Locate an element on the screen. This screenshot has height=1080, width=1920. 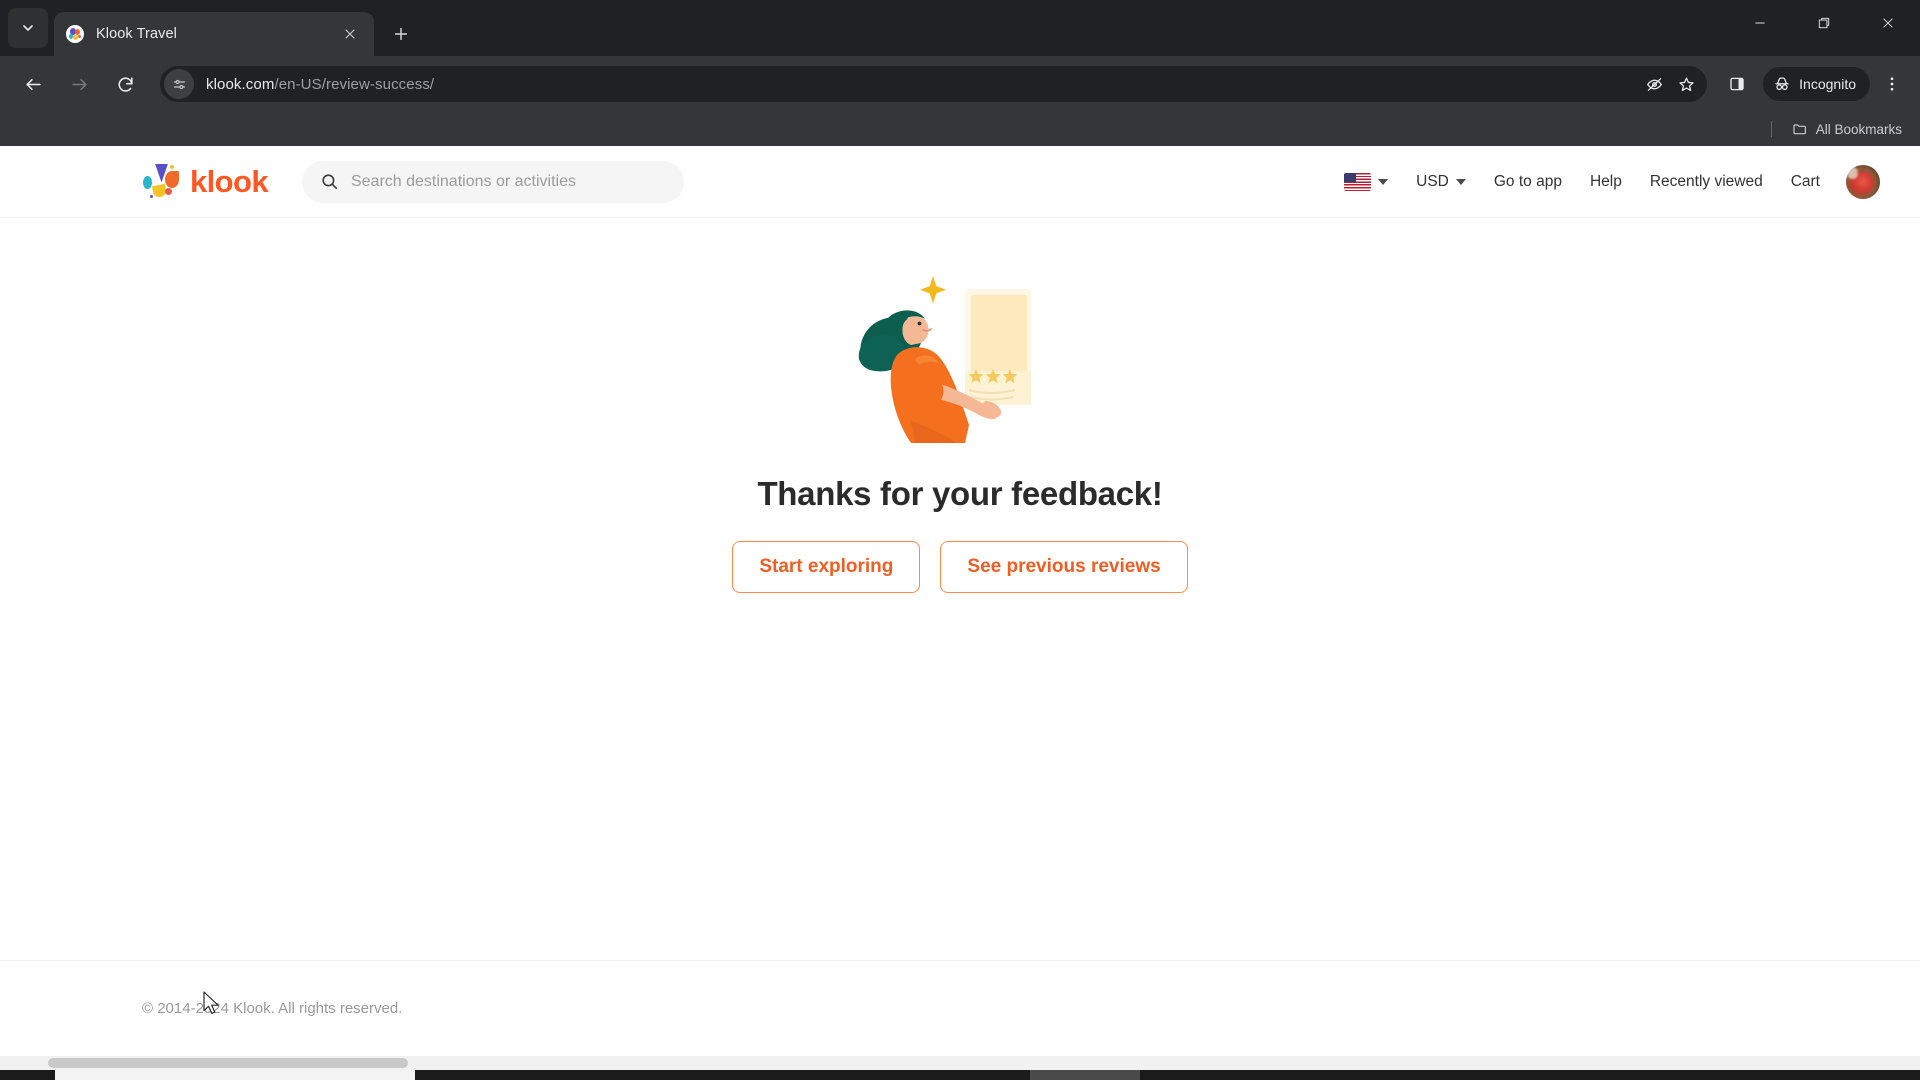
maximize-button is located at coordinates (1824, 23).